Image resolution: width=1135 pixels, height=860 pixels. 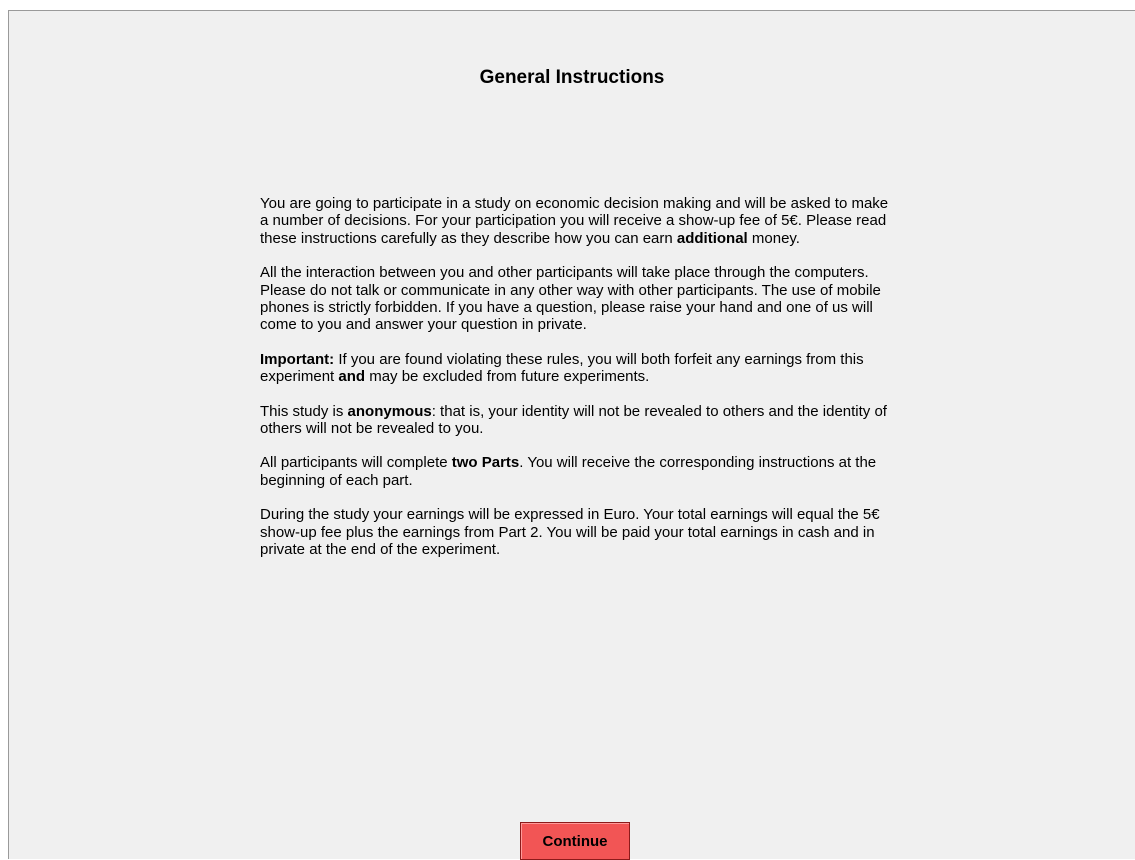 What do you see at coordinates (389, 411) in the screenshot?
I see `emphasis-anonymous: anonymous` at bounding box center [389, 411].